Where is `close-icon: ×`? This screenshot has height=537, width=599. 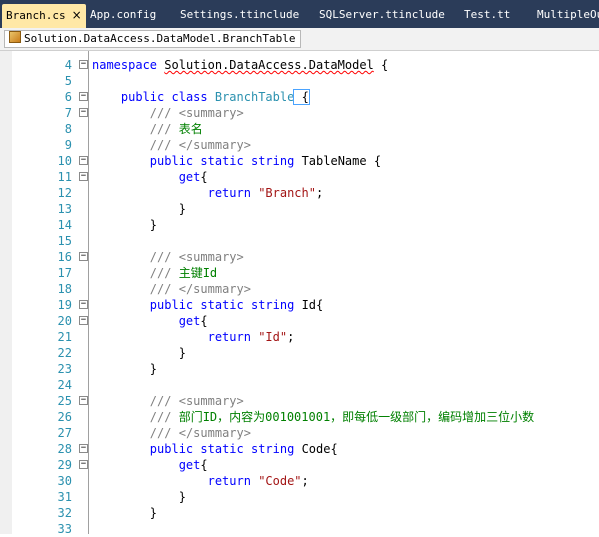 close-icon: × is located at coordinates (77, 15).